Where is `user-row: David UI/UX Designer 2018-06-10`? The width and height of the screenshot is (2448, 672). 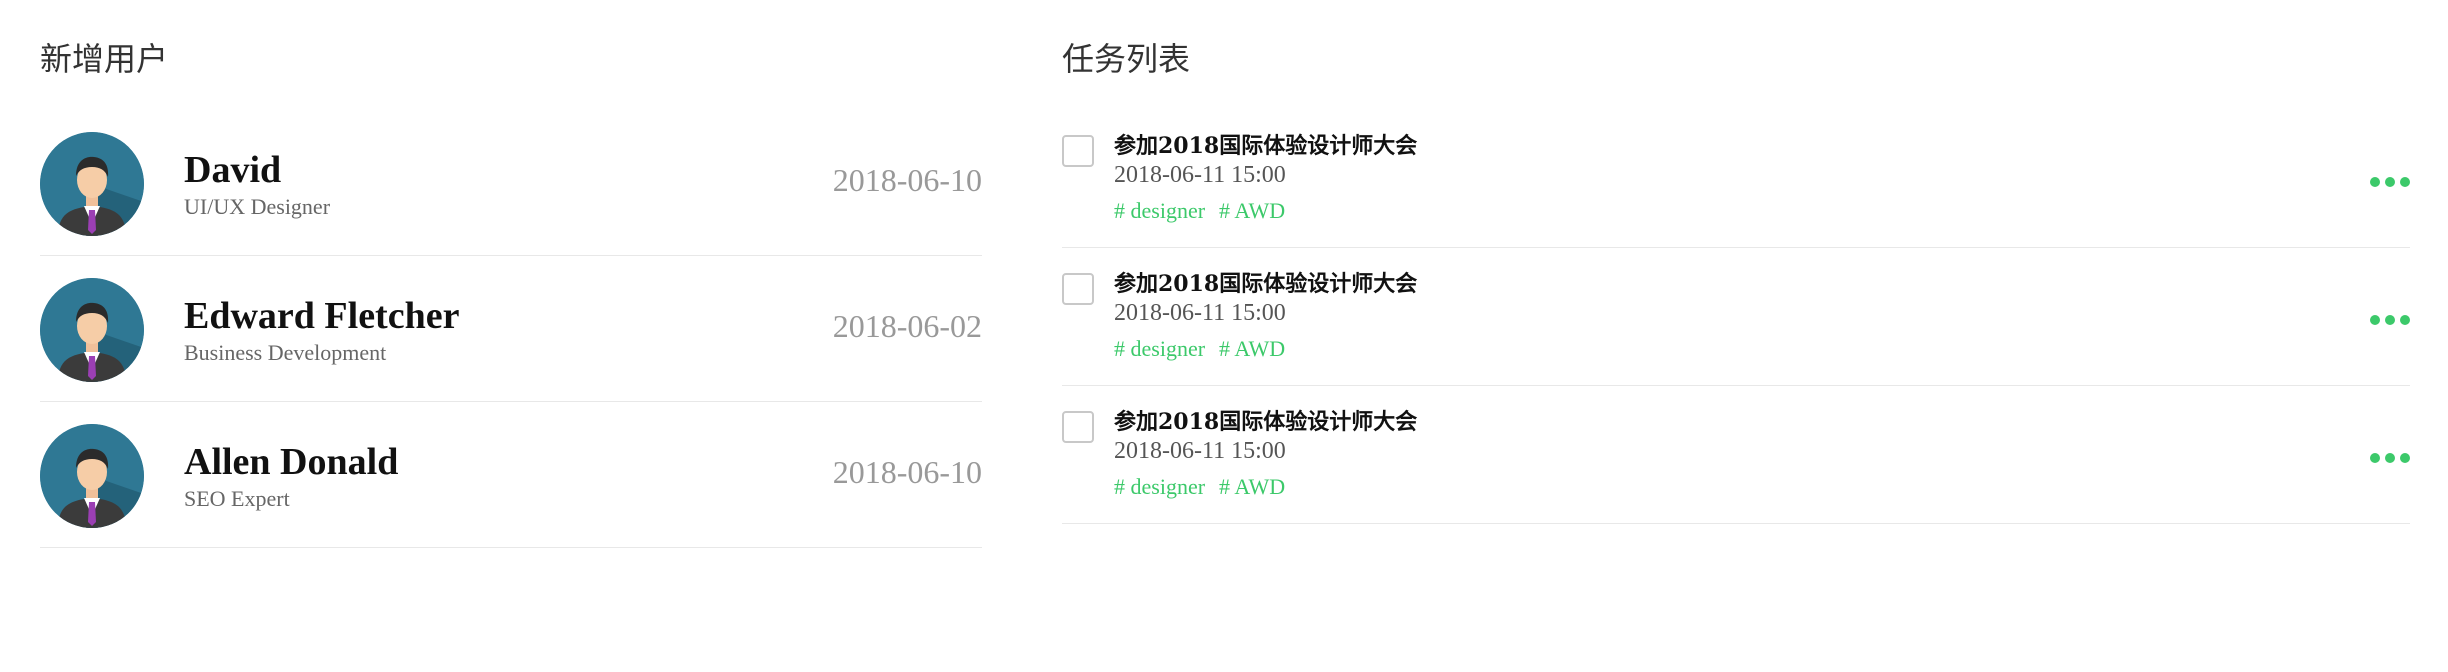 user-row: David UI/UX Designer 2018-06-10 is located at coordinates (511, 183).